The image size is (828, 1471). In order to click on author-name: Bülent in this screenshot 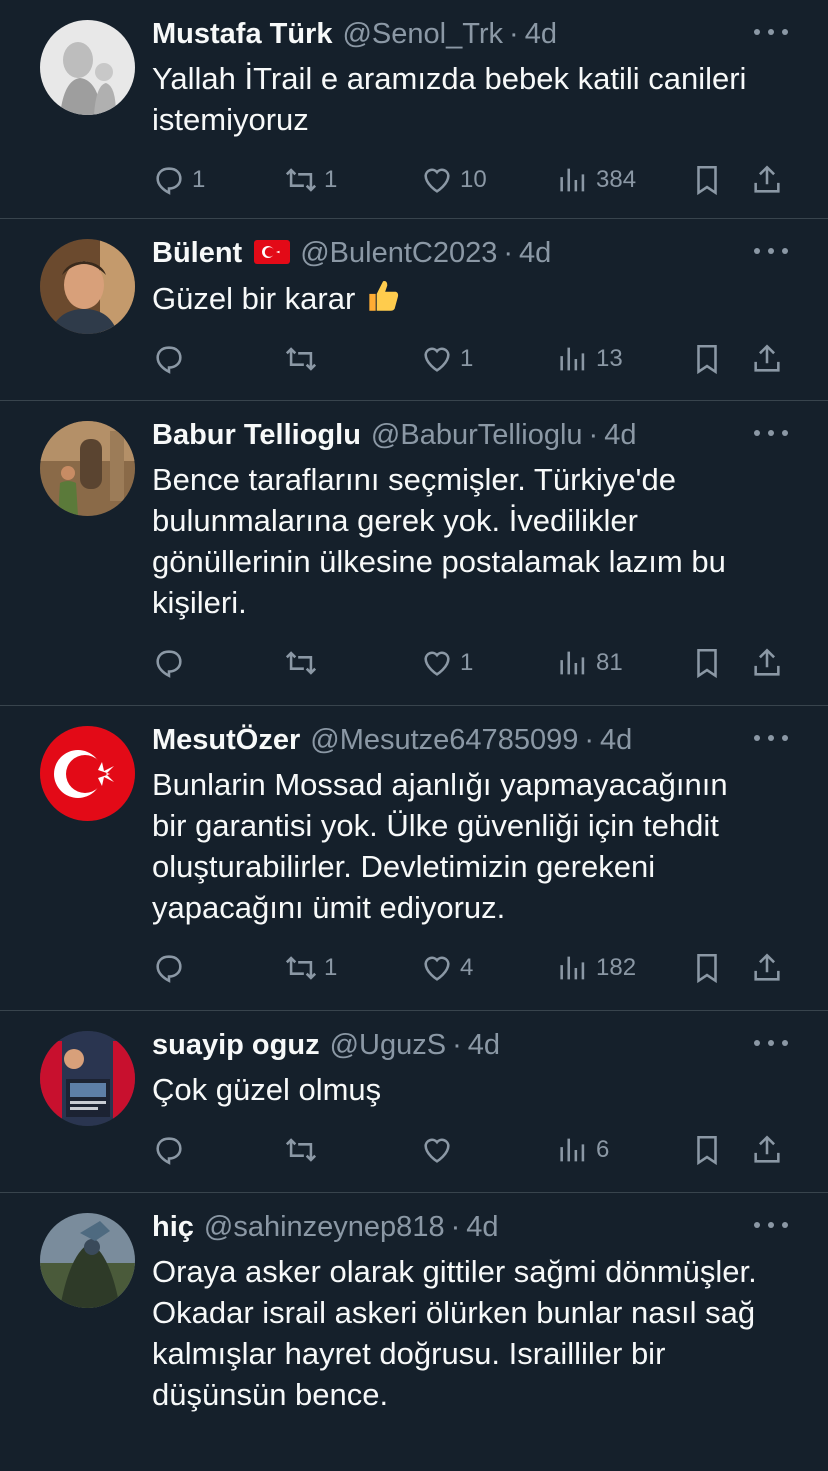, I will do `click(197, 253)`.